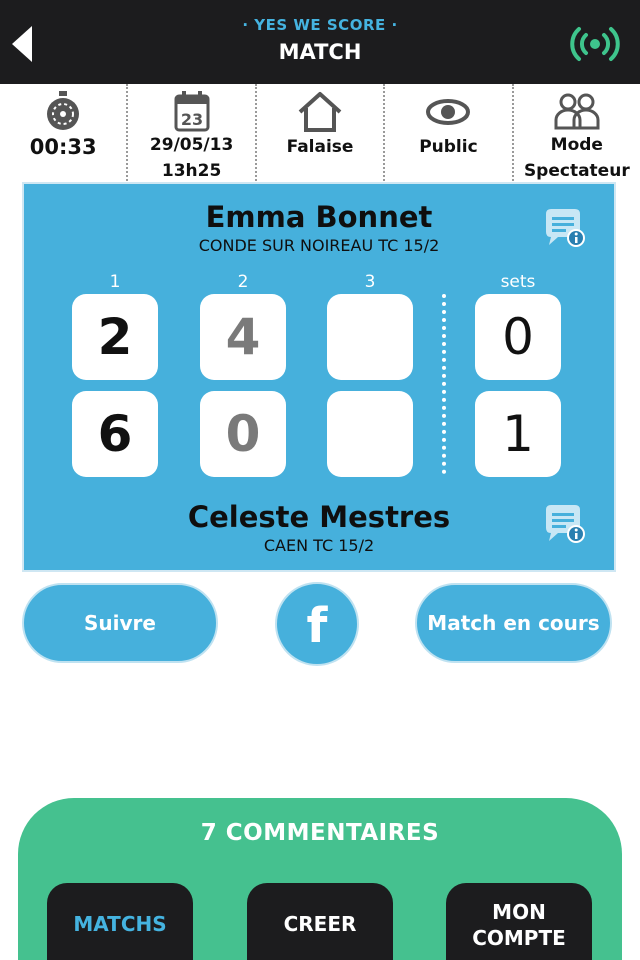 This screenshot has width=640, height=960. What do you see at coordinates (115, 282) in the screenshot?
I see `set-1-label: 1` at bounding box center [115, 282].